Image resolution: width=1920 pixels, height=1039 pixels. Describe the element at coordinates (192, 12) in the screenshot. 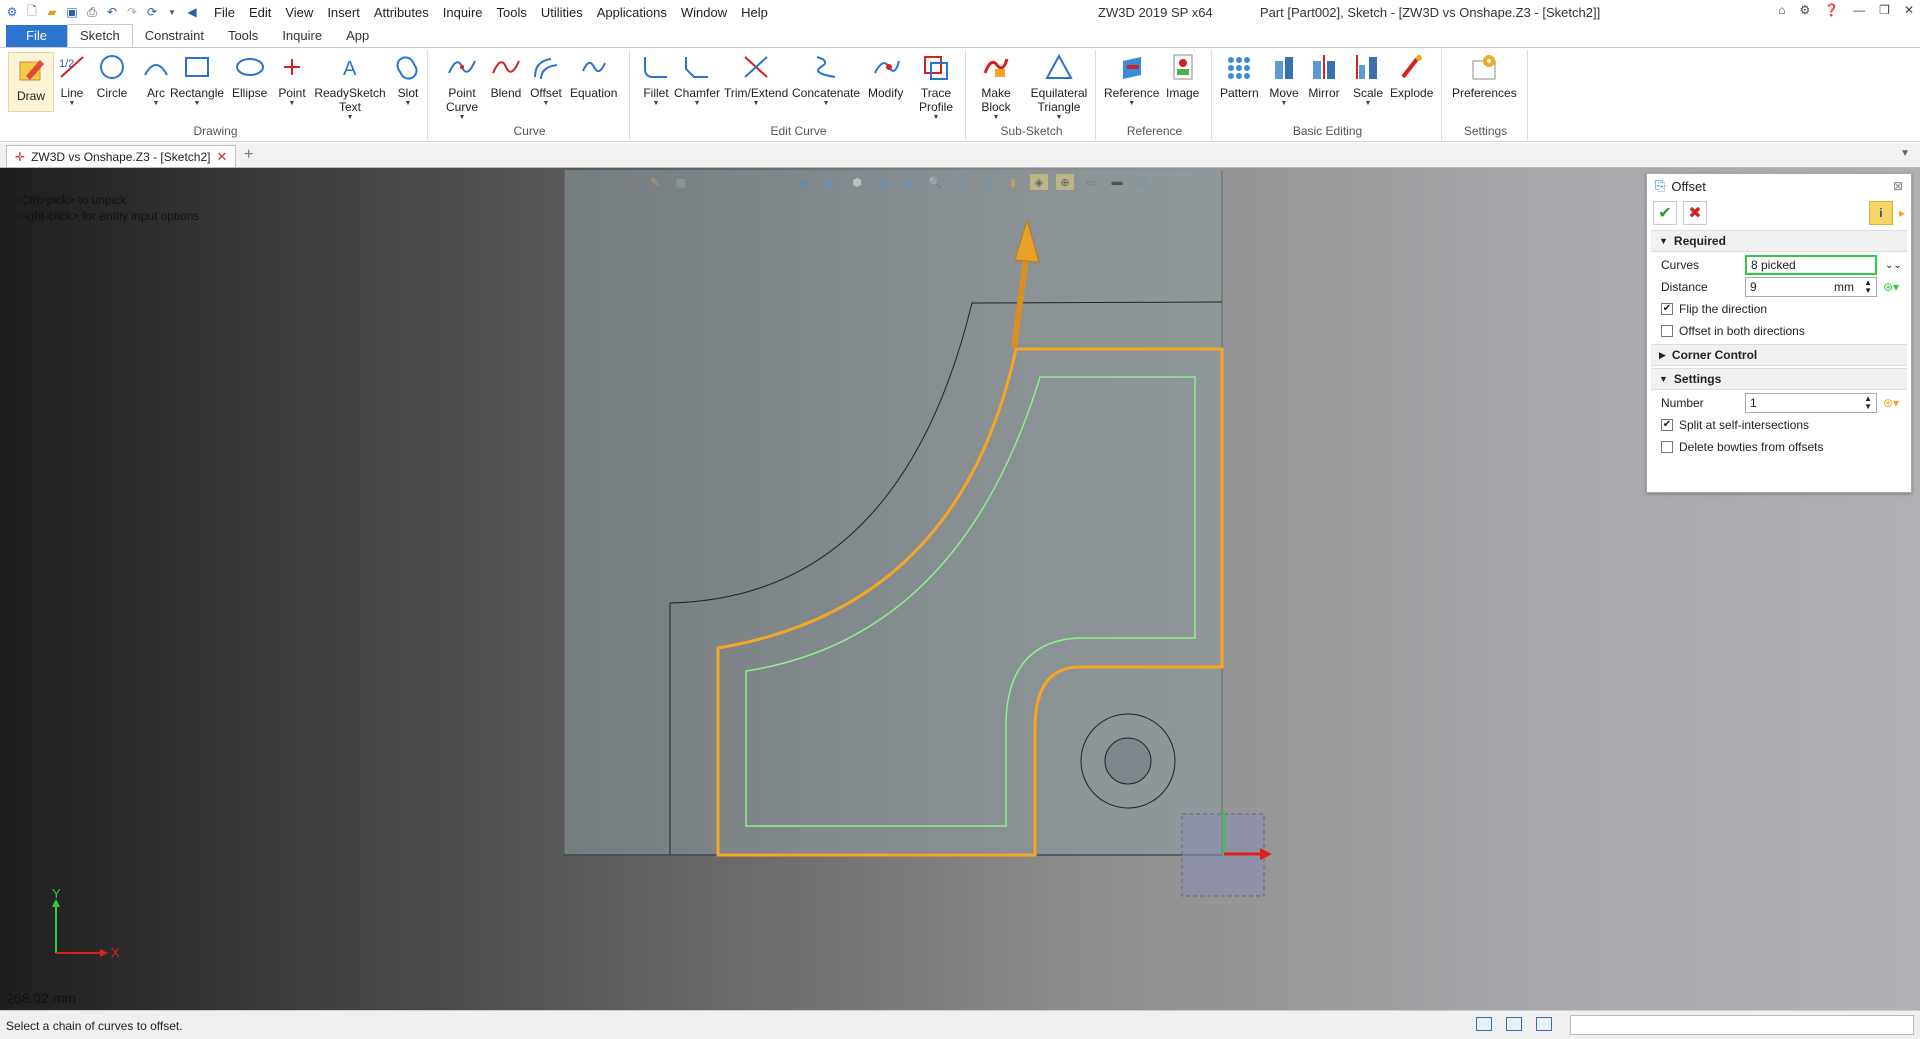

I see `back-icon: ◀` at that location.